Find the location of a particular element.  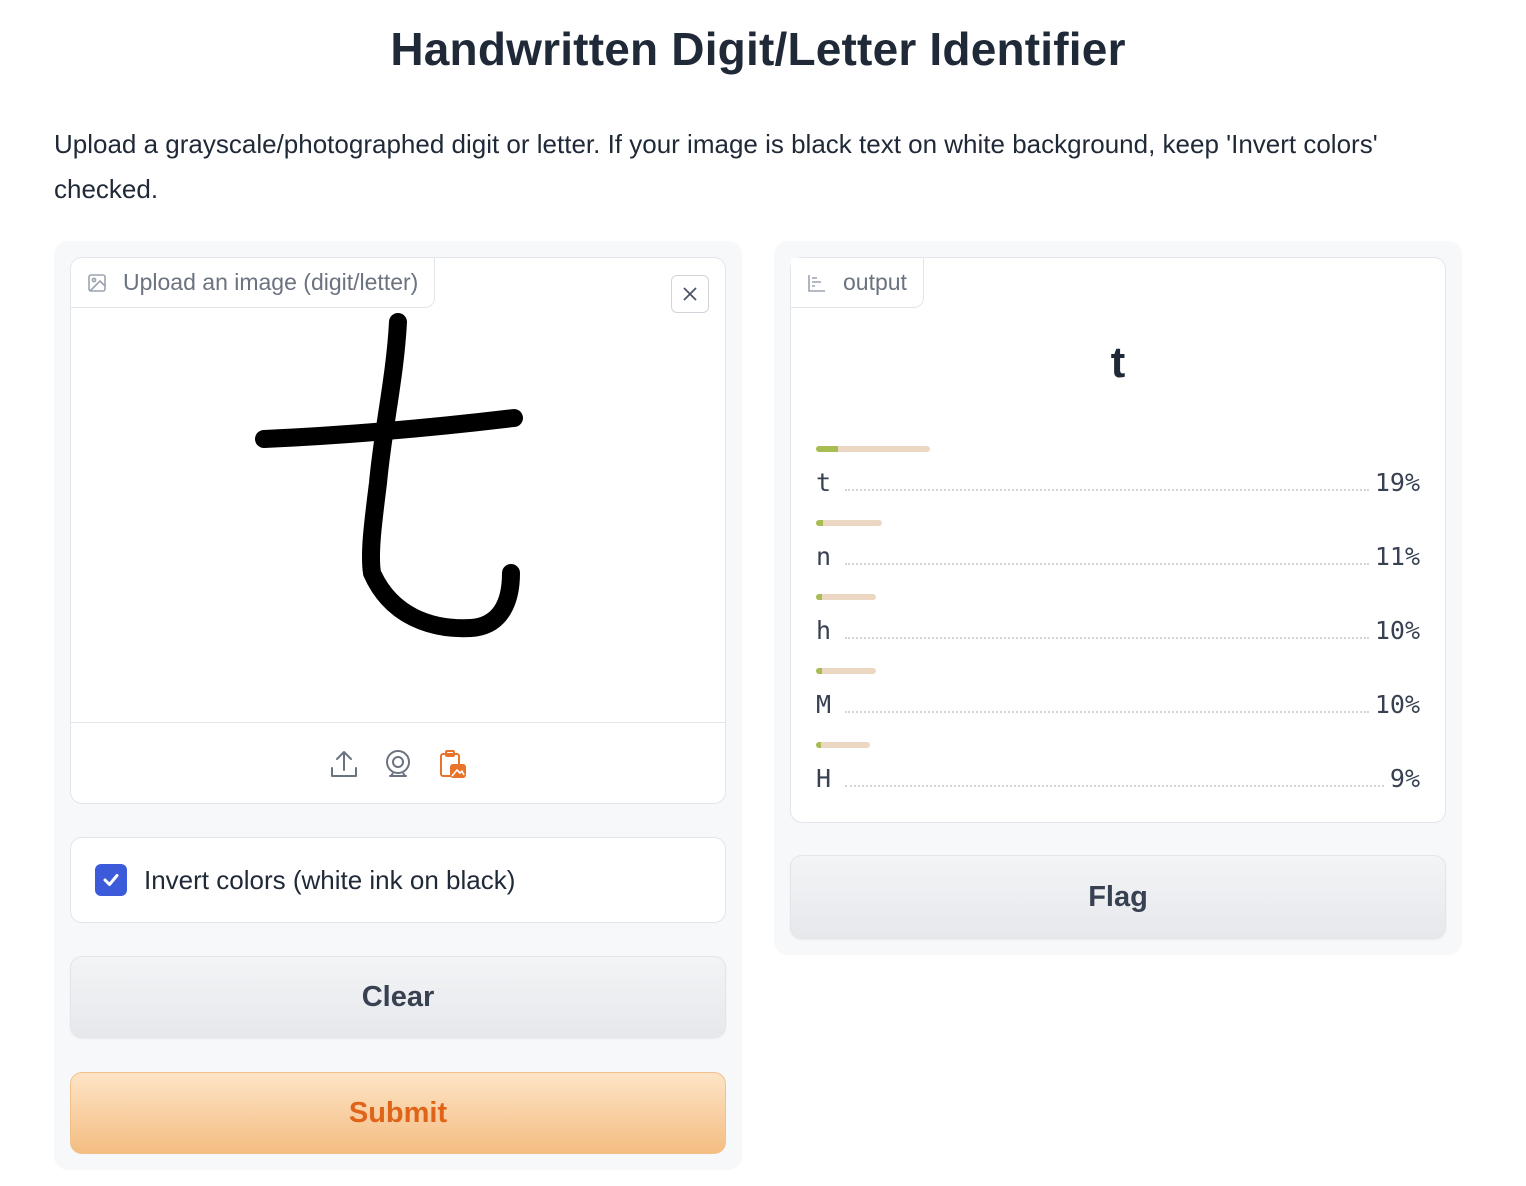

confidence-row: n 11% is located at coordinates (1118, 556).